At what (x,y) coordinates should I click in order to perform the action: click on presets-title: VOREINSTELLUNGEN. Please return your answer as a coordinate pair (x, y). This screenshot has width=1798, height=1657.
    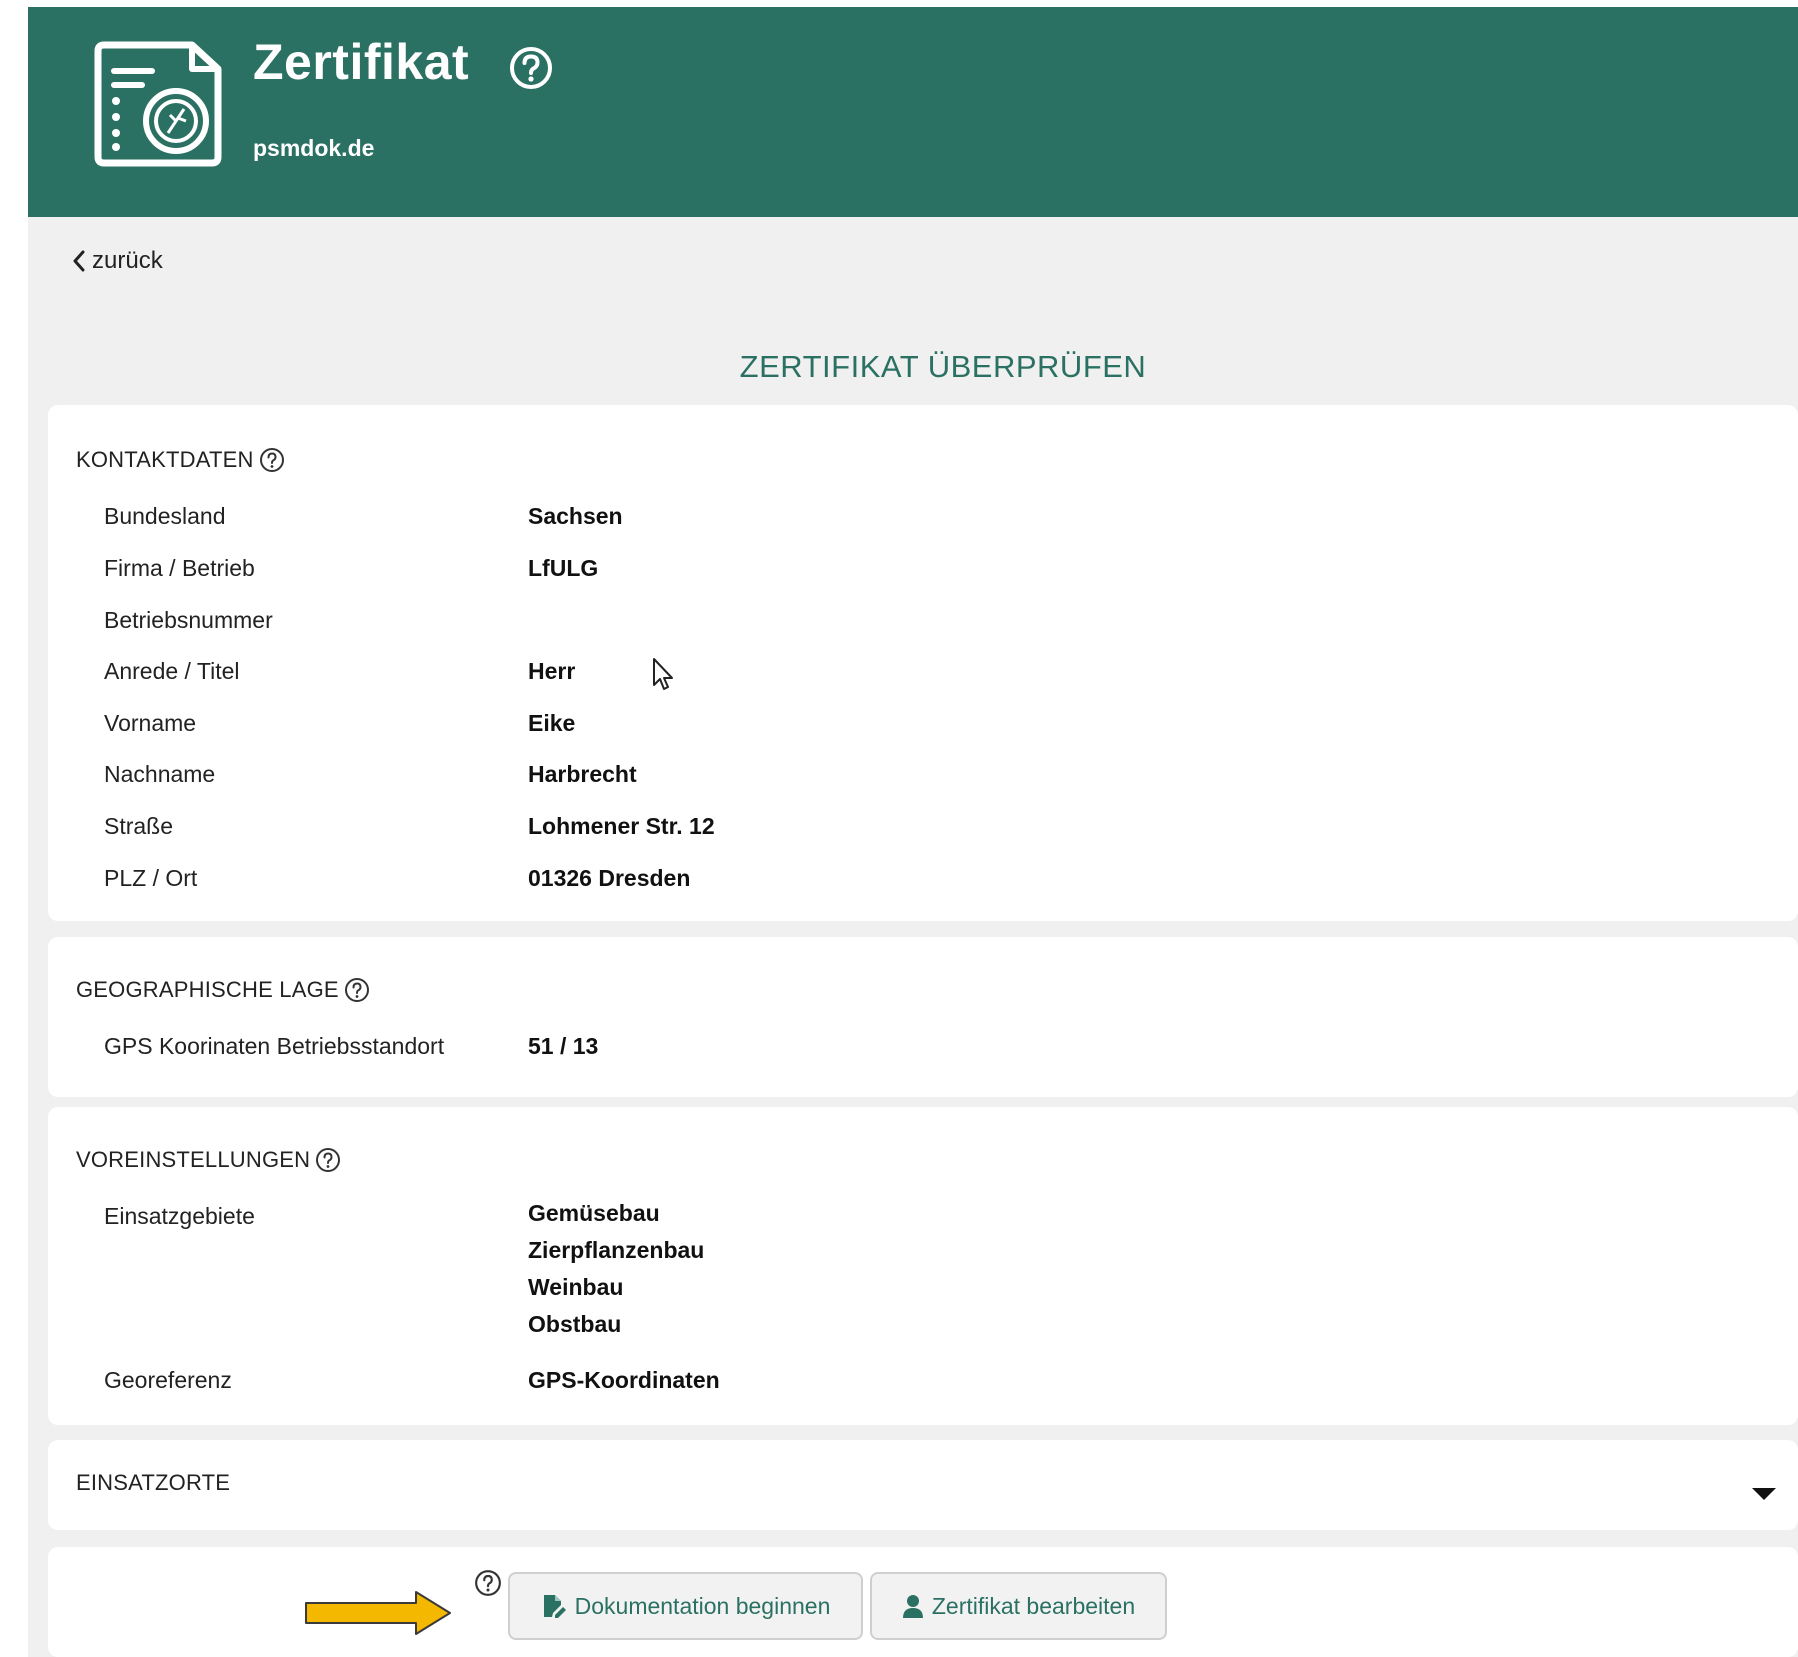
    Looking at the image, I should click on (193, 1159).